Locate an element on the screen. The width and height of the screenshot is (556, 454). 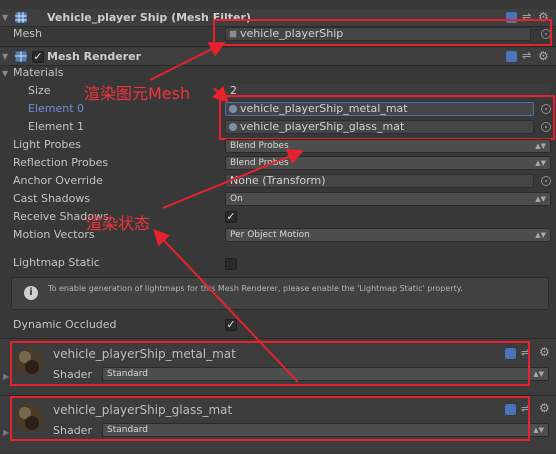
reflection-probes-dropdown: Blend Probes ▲▼ is located at coordinates (388, 163).